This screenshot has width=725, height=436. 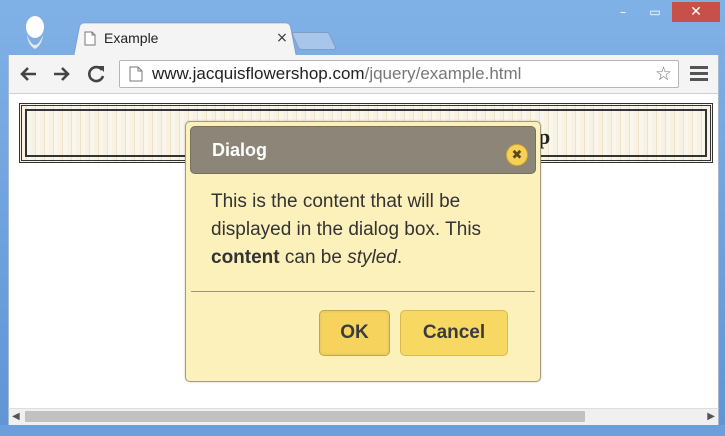 I want to click on menu-icon, so click(x=699, y=74).